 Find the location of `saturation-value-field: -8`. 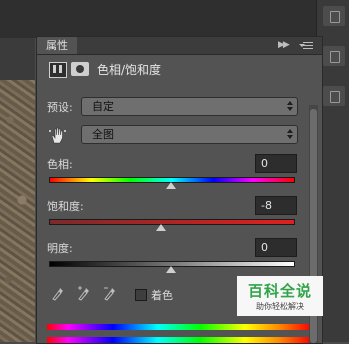

saturation-value-field: -8 is located at coordinates (276, 205).